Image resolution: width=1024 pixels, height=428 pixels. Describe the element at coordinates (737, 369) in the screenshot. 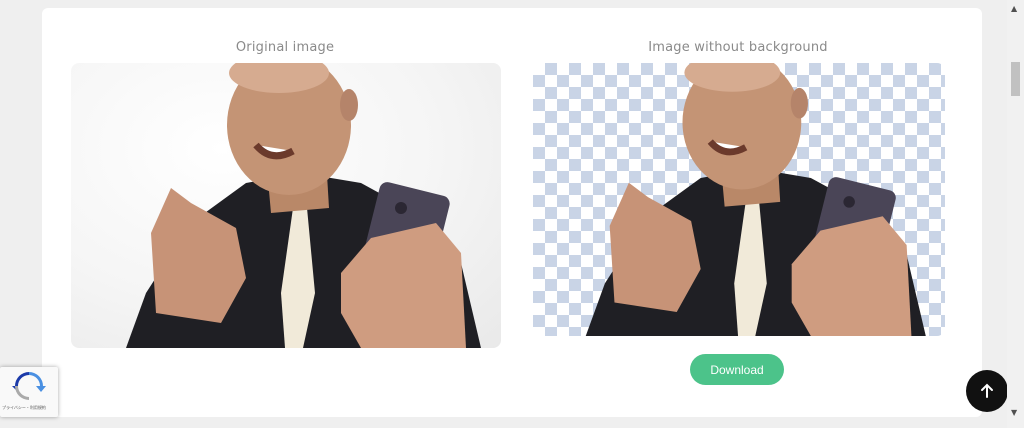

I see `download-button: Download` at that location.